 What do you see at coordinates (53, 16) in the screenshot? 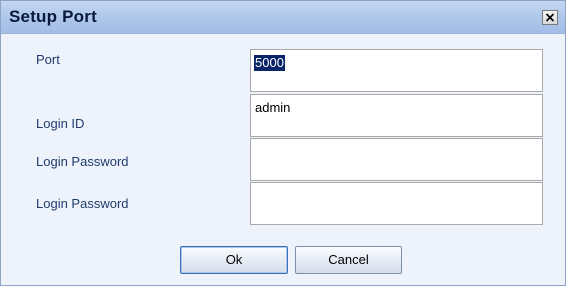
I see `dialog-title: Setup Port` at bounding box center [53, 16].